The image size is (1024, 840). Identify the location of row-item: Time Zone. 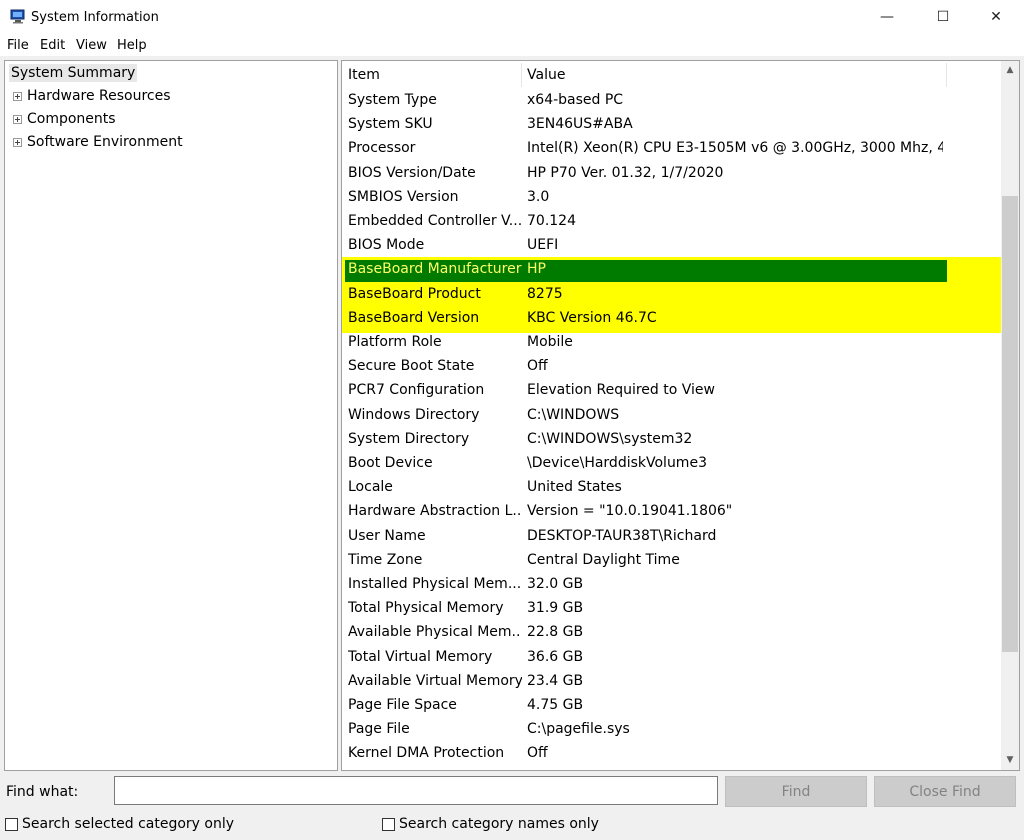
(385, 559).